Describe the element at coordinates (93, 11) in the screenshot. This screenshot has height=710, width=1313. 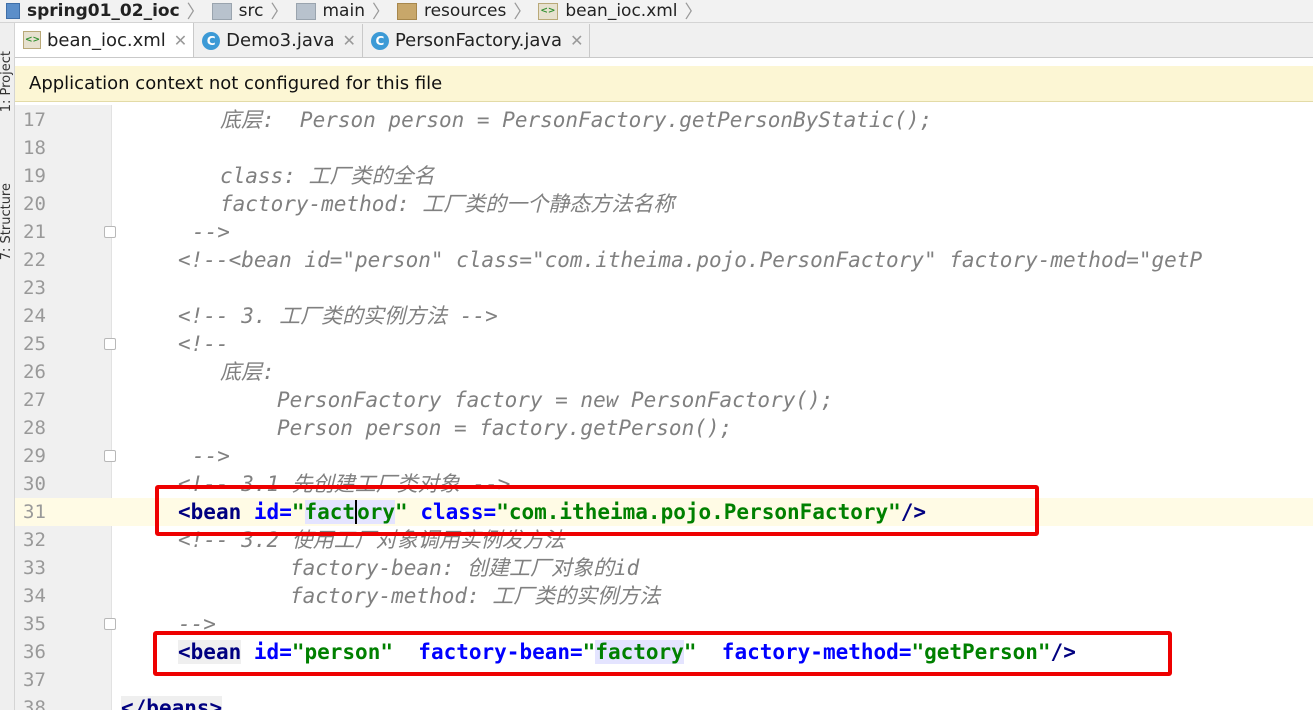
I see `breadcrumb-project: spring01_02_ioc` at that location.